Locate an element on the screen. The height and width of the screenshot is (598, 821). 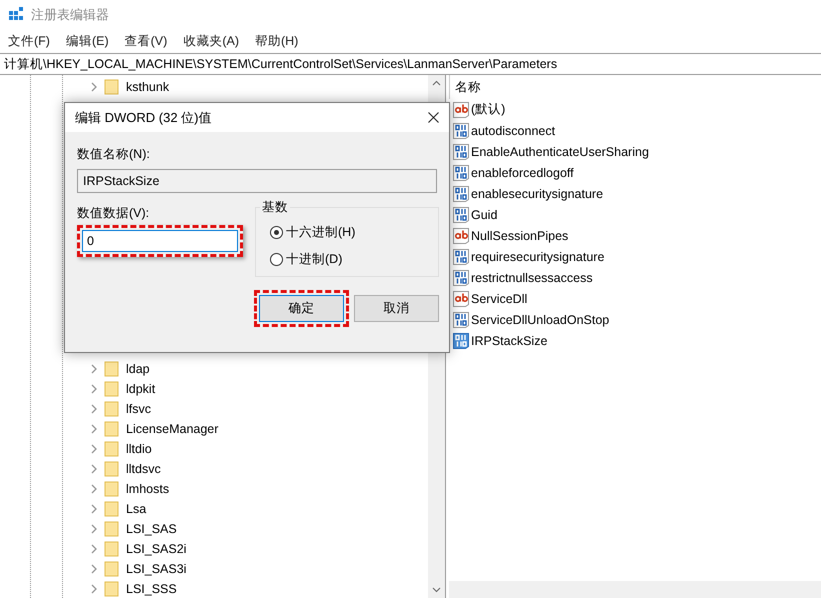
tree-item: LSI_SAS3i is located at coordinates (156, 569).